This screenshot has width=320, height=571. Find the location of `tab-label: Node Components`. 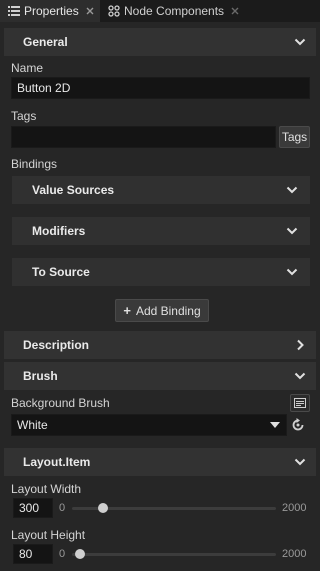

tab-label: Node Components is located at coordinates (174, 11).